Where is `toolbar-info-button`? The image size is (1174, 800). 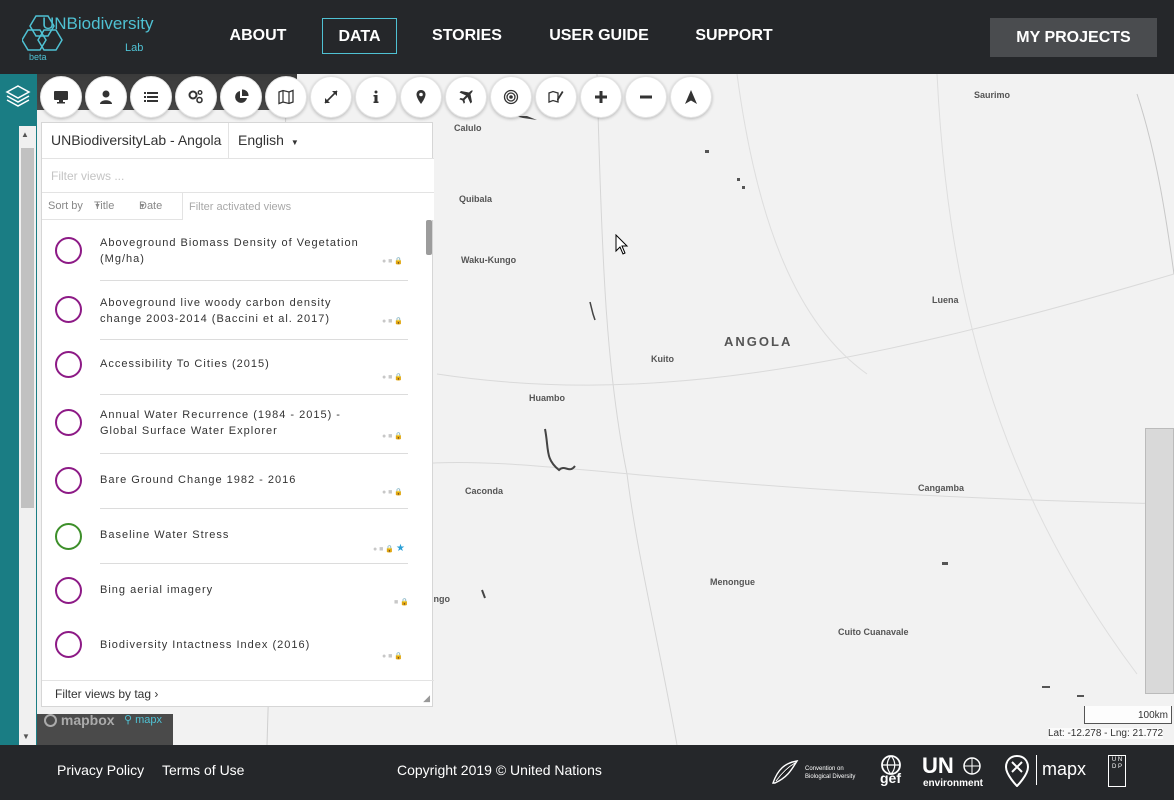
toolbar-info-button is located at coordinates (376, 97).